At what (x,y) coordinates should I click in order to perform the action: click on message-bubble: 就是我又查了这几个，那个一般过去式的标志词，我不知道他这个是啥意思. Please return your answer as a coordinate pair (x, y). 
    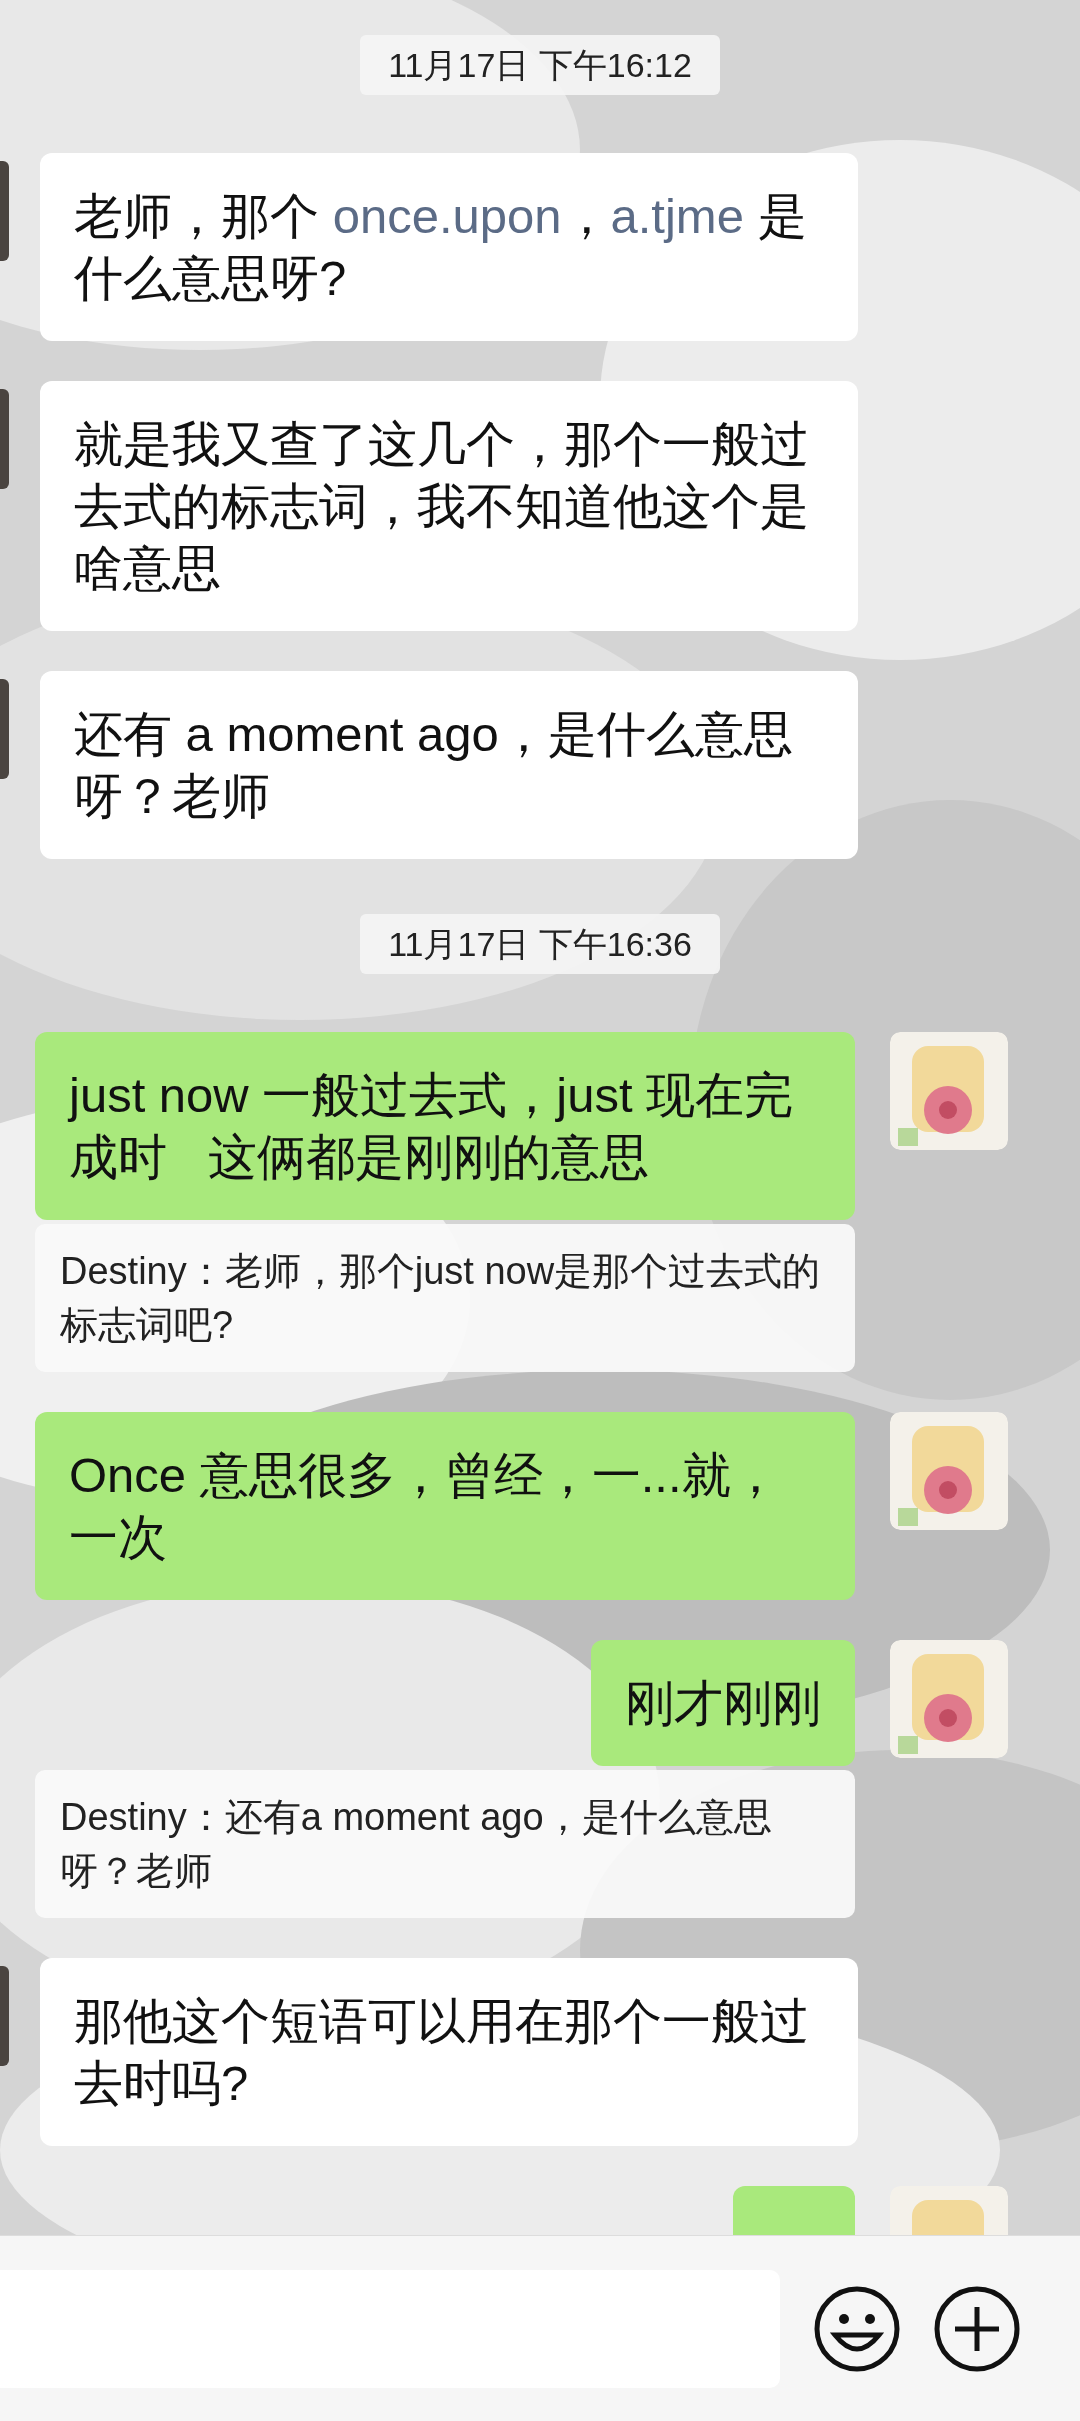
    Looking at the image, I should click on (449, 506).